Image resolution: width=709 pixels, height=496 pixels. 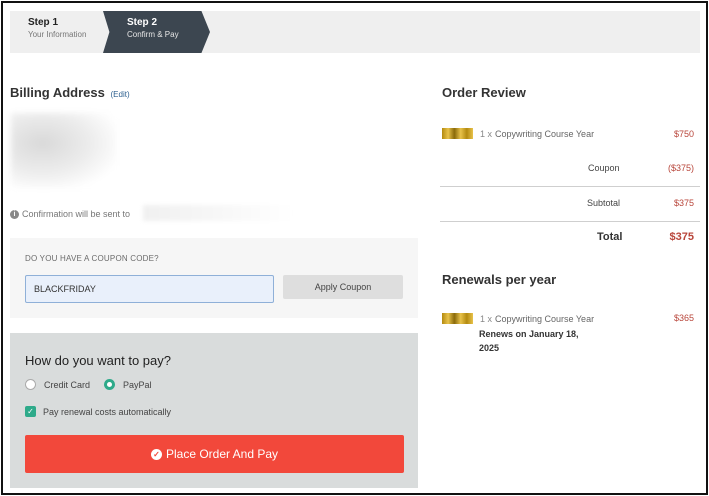 I want to click on check-circle-icon: ✓, so click(x=156, y=454).